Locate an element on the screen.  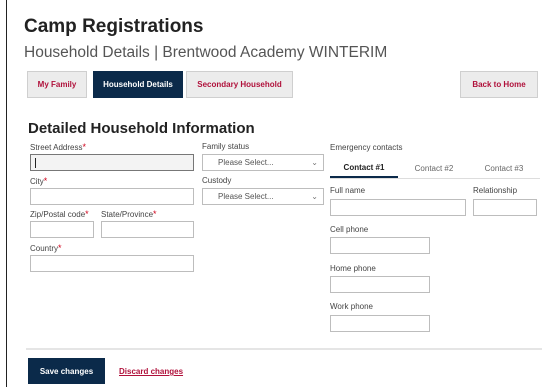
street-address-label: Street Address* is located at coordinates (58, 147).